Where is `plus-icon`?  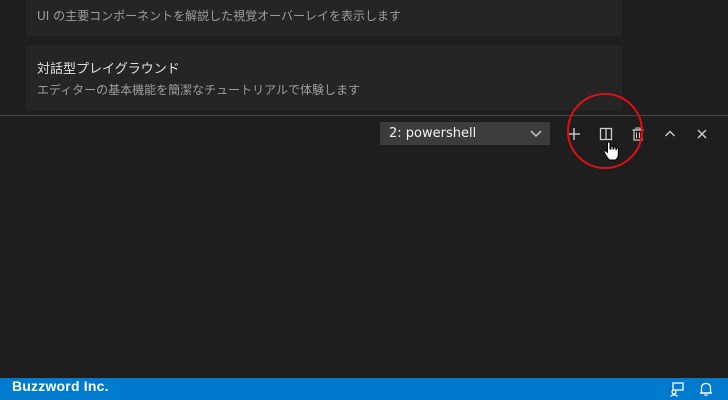 plus-icon is located at coordinates (574, 134).